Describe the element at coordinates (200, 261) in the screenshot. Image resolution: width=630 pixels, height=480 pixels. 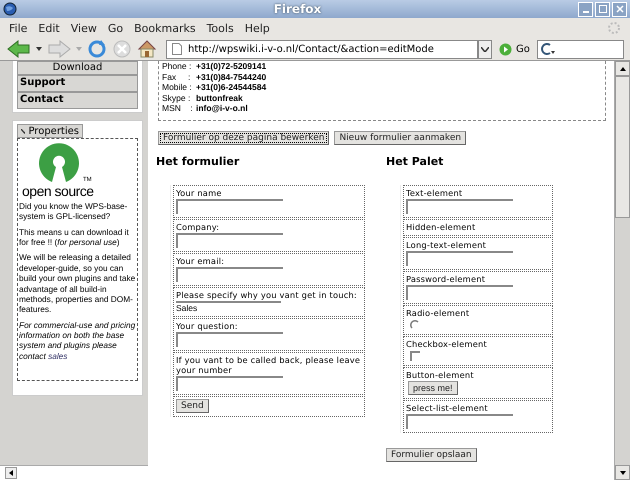
I see `field-label: Your email:` at that location.